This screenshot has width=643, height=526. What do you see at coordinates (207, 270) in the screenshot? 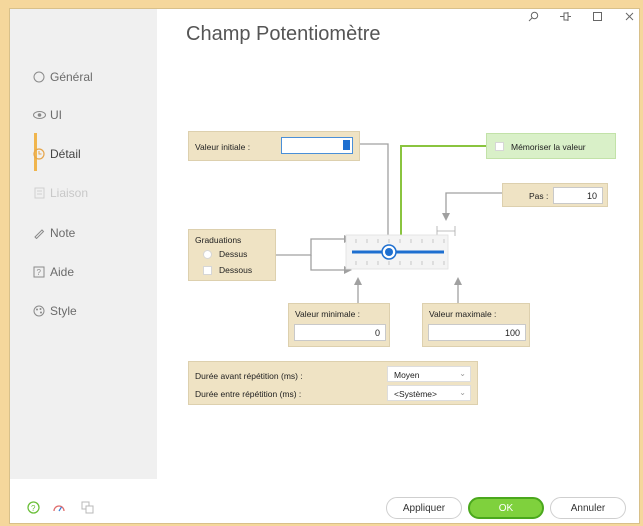
I see `below-checkbox` at bounding box center [207, 270].